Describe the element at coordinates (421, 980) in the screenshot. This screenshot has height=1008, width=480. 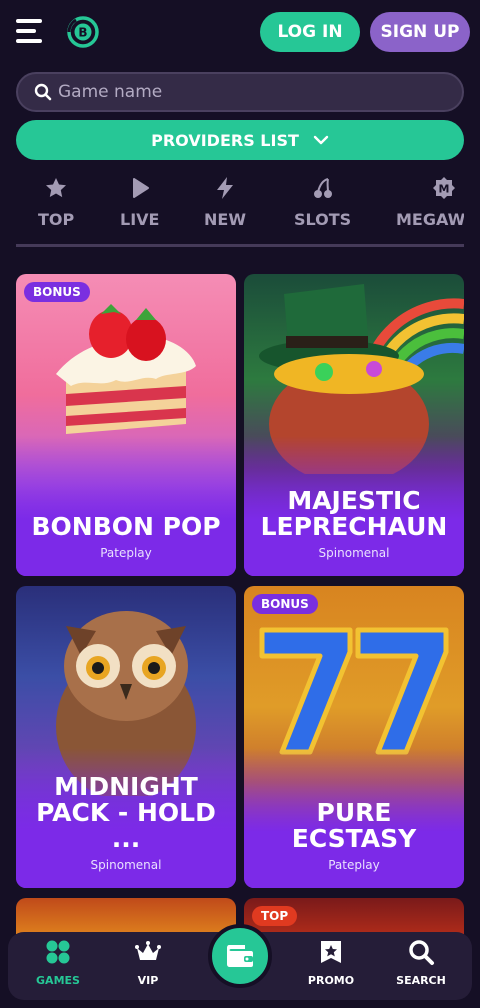
I see `nav-search-label: SEARCH` at that location.